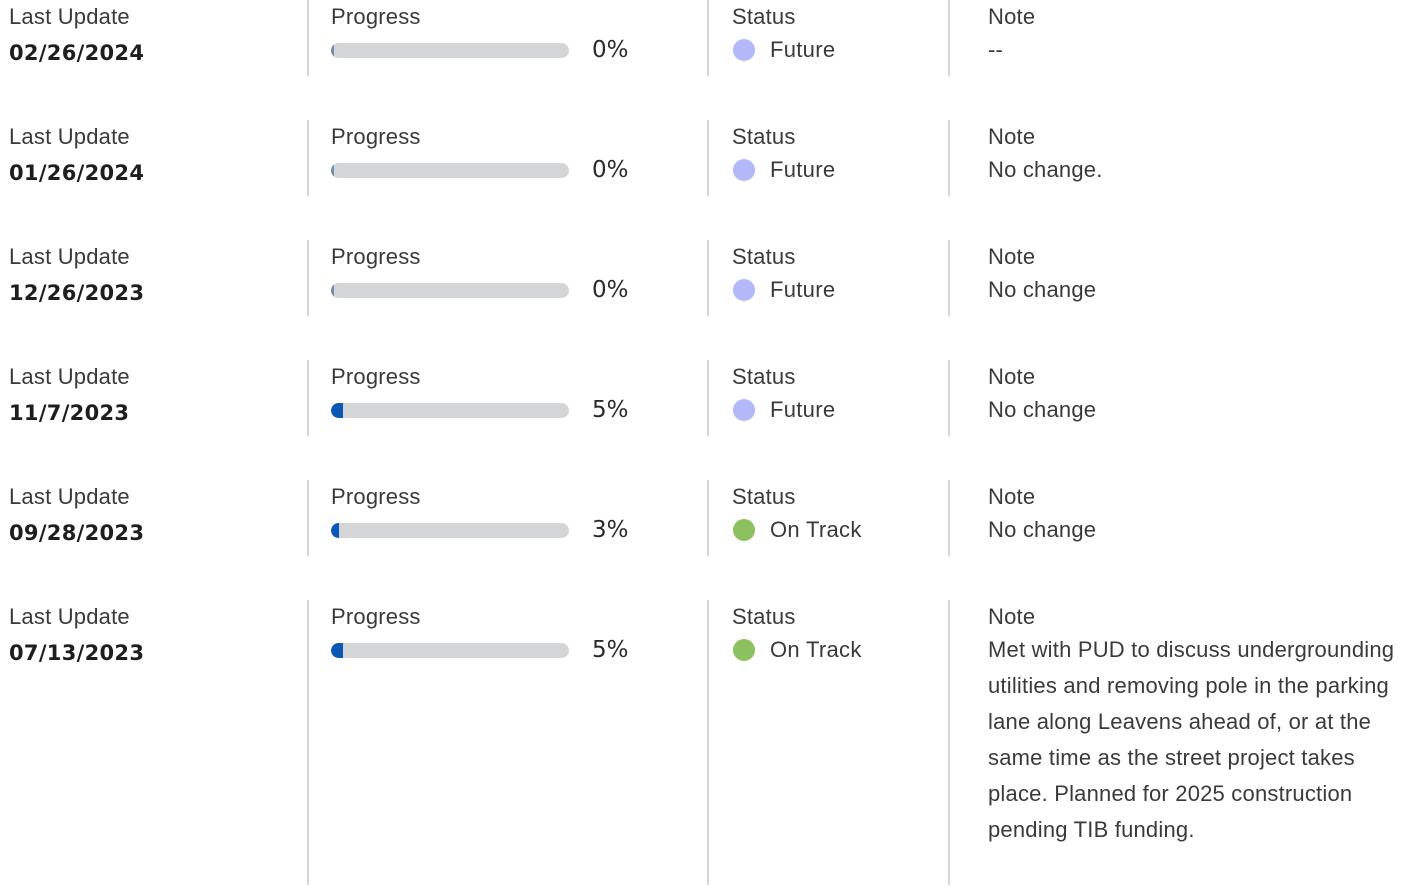 The image size is (1426, 888). I want to click on last-update-column: Last Update 01/26/2024, so click(154, 153).